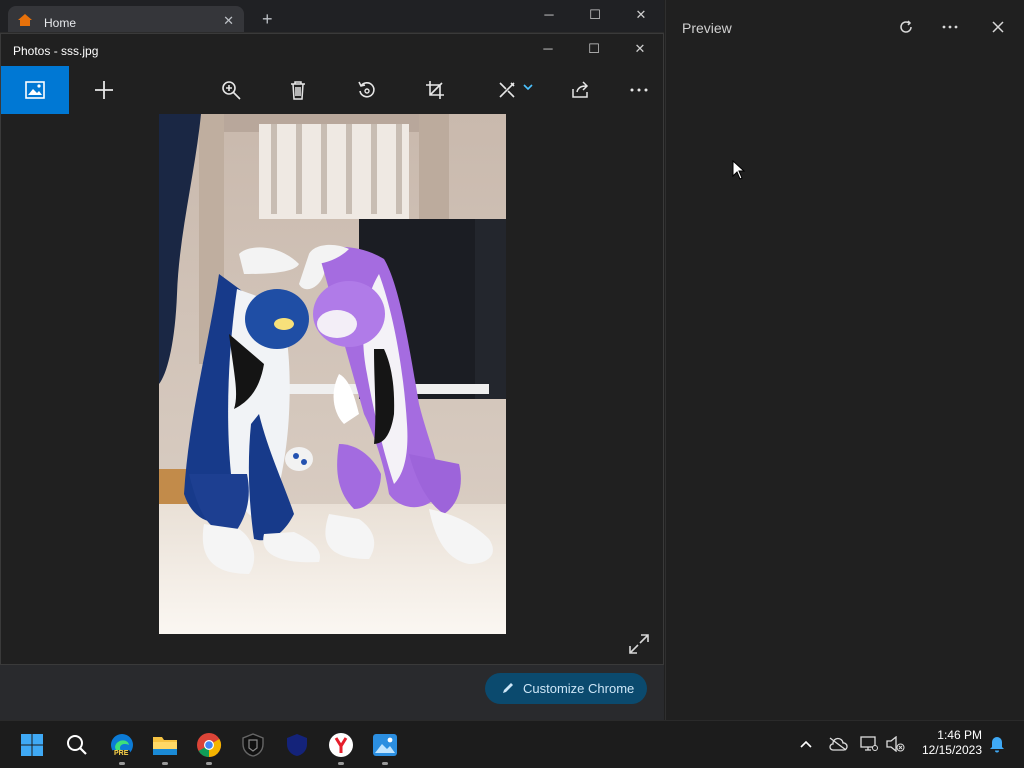 The width and height of the screenshot is (1024, 768). I want to click on zoom-in-icon, so click(231, 90).